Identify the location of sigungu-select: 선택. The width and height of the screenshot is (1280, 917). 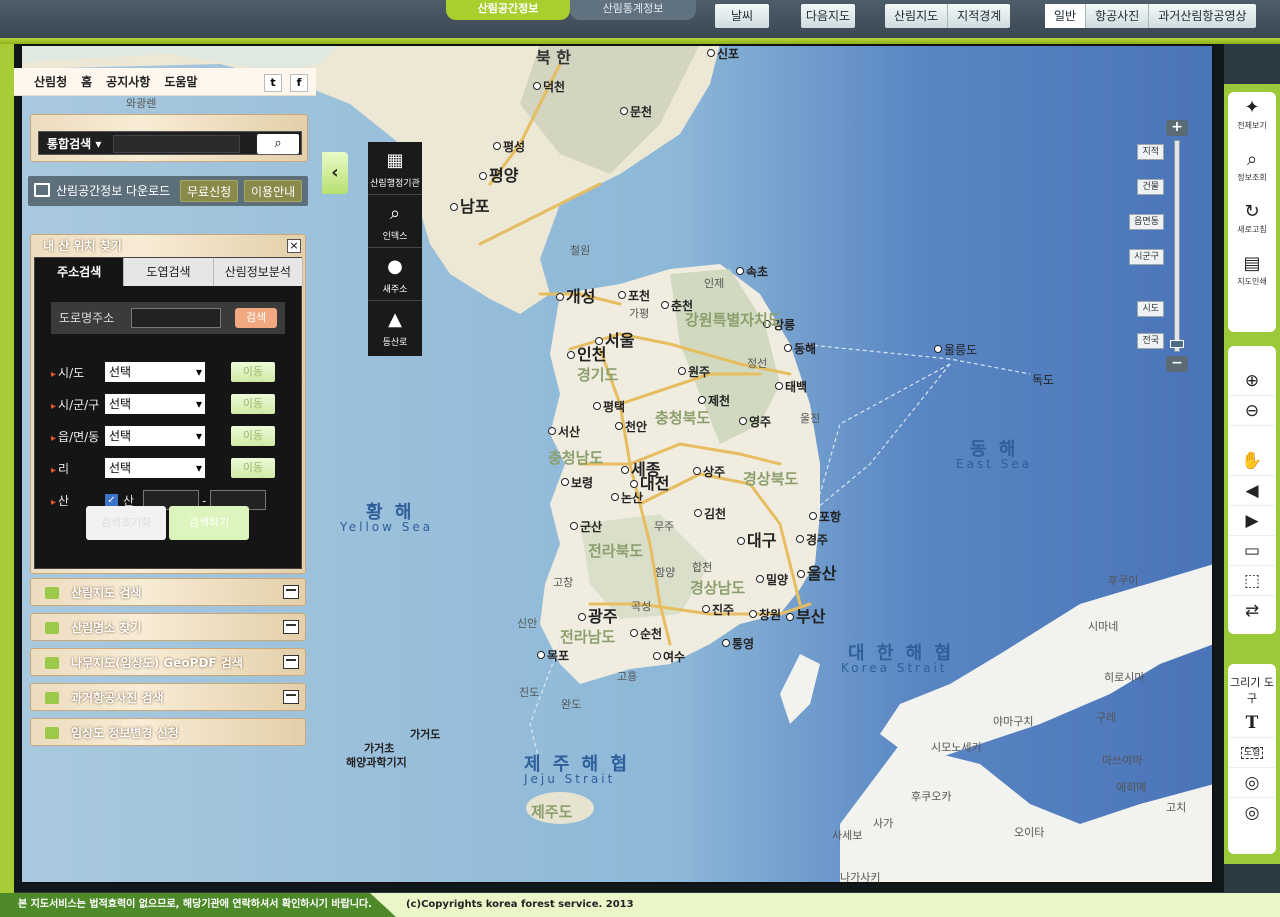
(155, 404).